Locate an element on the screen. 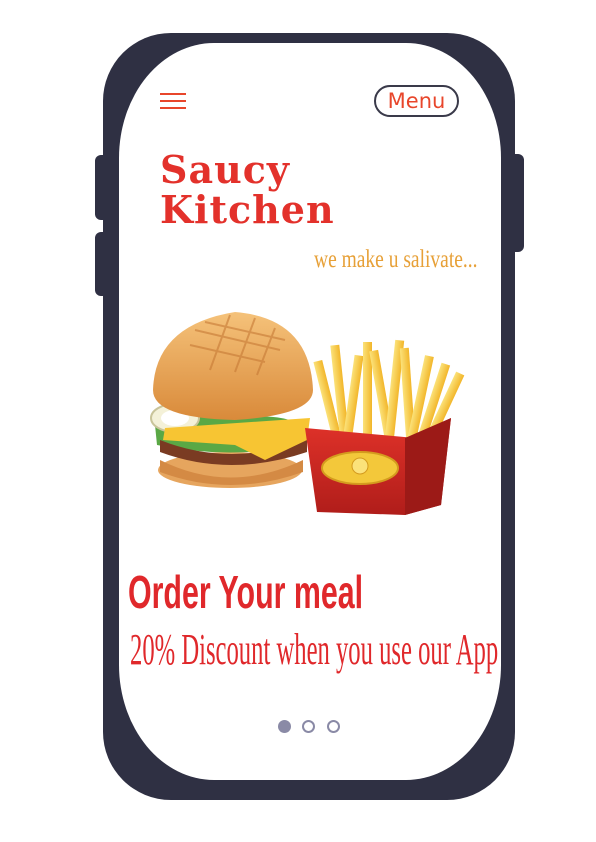 This screenshot has height=842, width=596. burger-fries-illustration is located at coordinates (307, 413).